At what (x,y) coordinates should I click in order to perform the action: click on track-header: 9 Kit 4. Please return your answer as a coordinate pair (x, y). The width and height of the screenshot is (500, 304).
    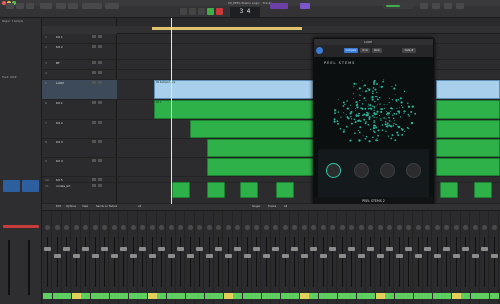
    Looking at the image, I should click on (79, 167).